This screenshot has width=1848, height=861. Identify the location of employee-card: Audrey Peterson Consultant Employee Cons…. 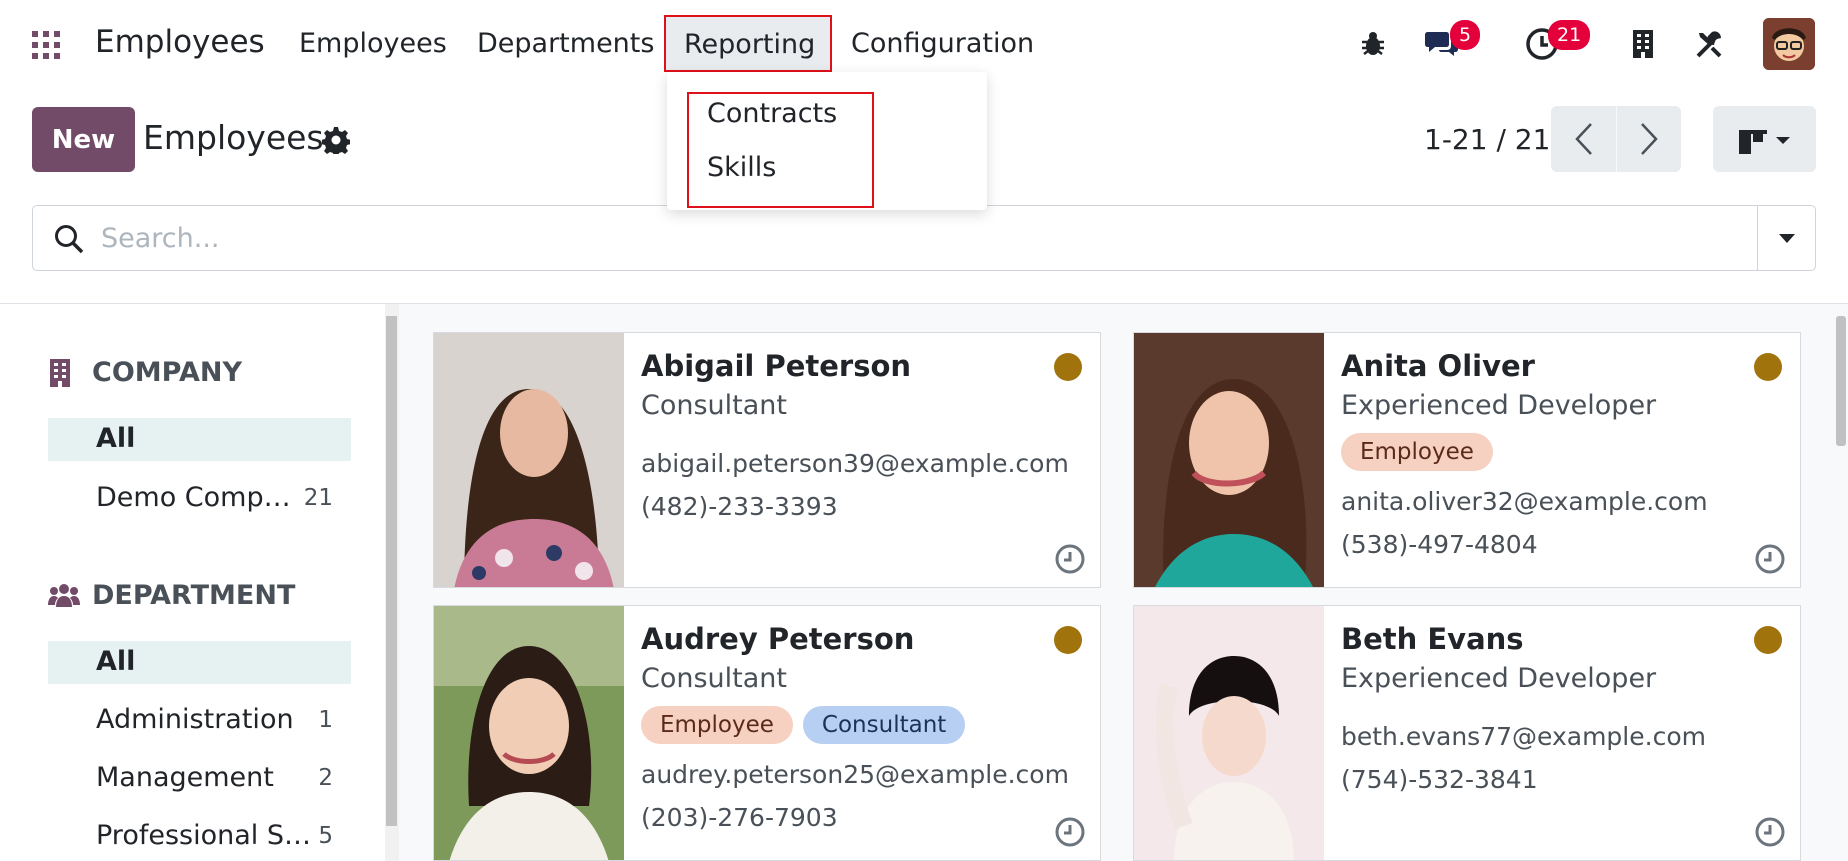
(767, 733).